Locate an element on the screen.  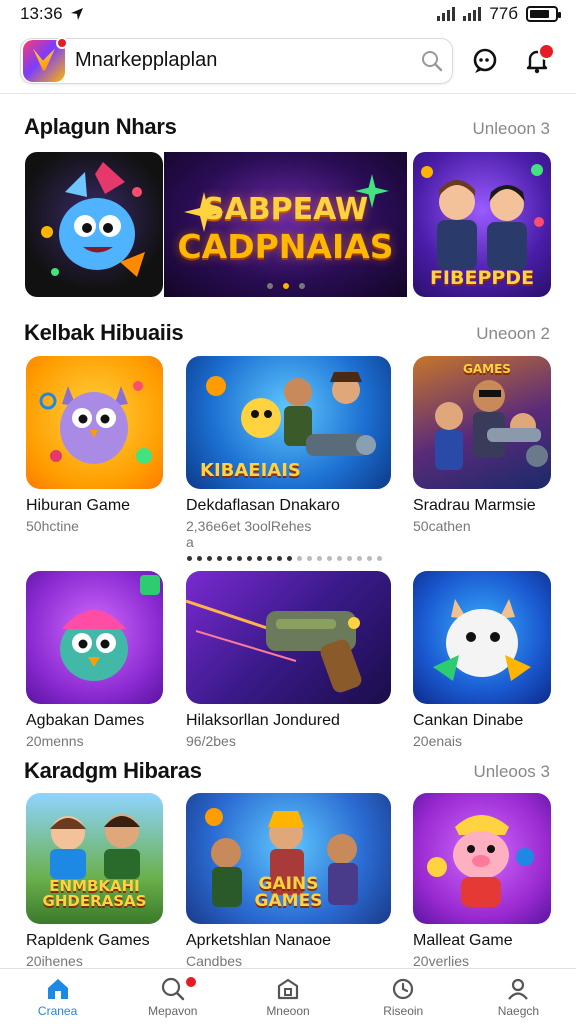
game-name: Malleat Game is located at coordinates (463, 940).